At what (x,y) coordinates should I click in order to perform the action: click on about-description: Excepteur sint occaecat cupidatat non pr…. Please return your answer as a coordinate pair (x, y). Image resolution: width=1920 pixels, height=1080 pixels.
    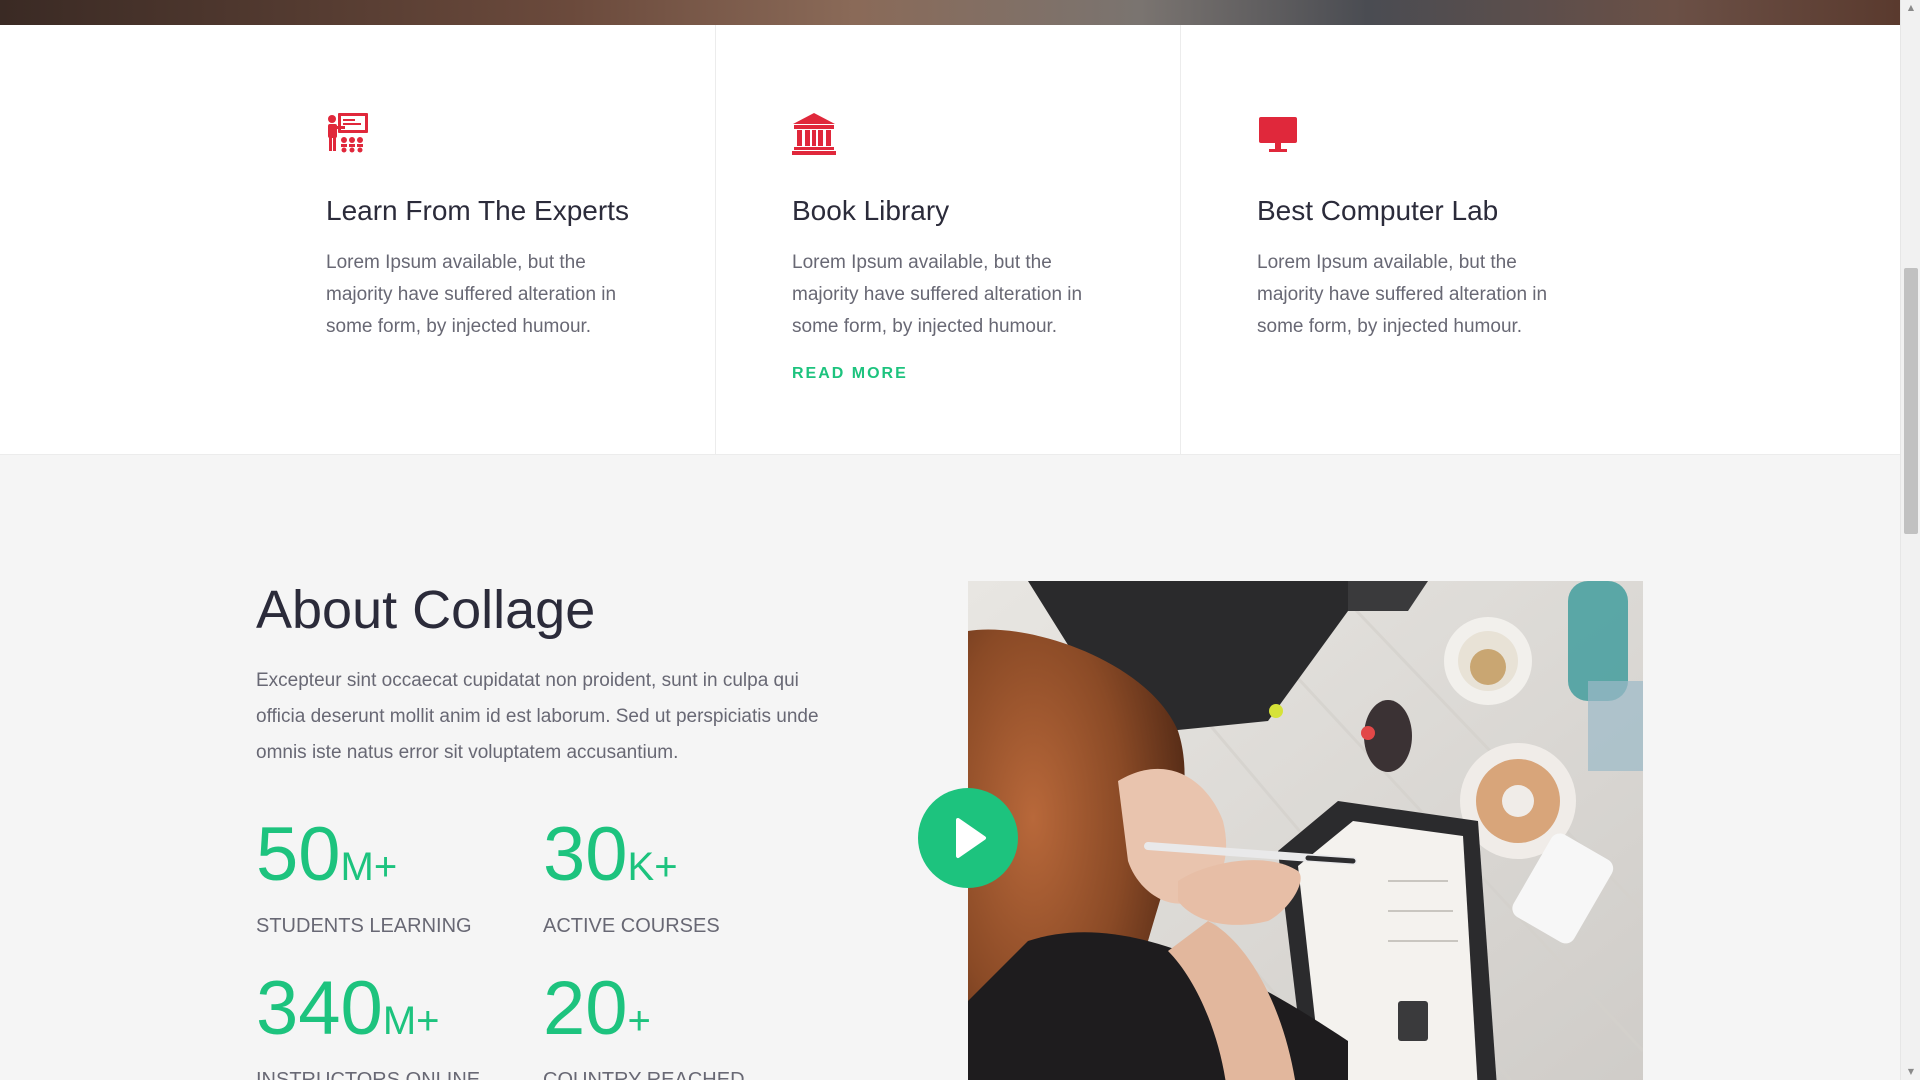
    Looking at the image, I should click on (537, 716).